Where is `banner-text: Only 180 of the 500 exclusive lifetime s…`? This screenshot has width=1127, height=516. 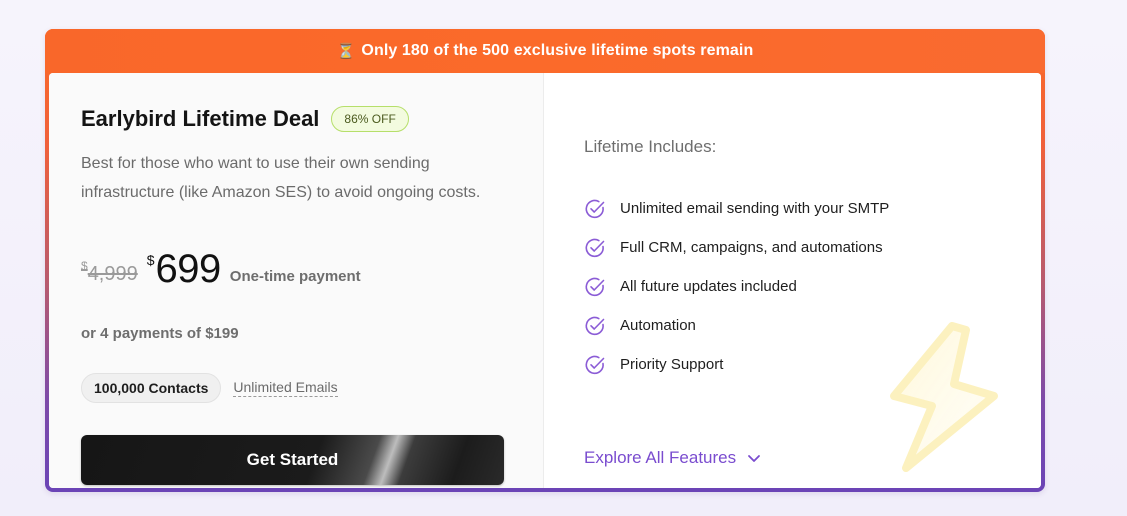
banner-text: Only 180 of the 500 exclusive lifetime s… is located at coordinates (557, 50).